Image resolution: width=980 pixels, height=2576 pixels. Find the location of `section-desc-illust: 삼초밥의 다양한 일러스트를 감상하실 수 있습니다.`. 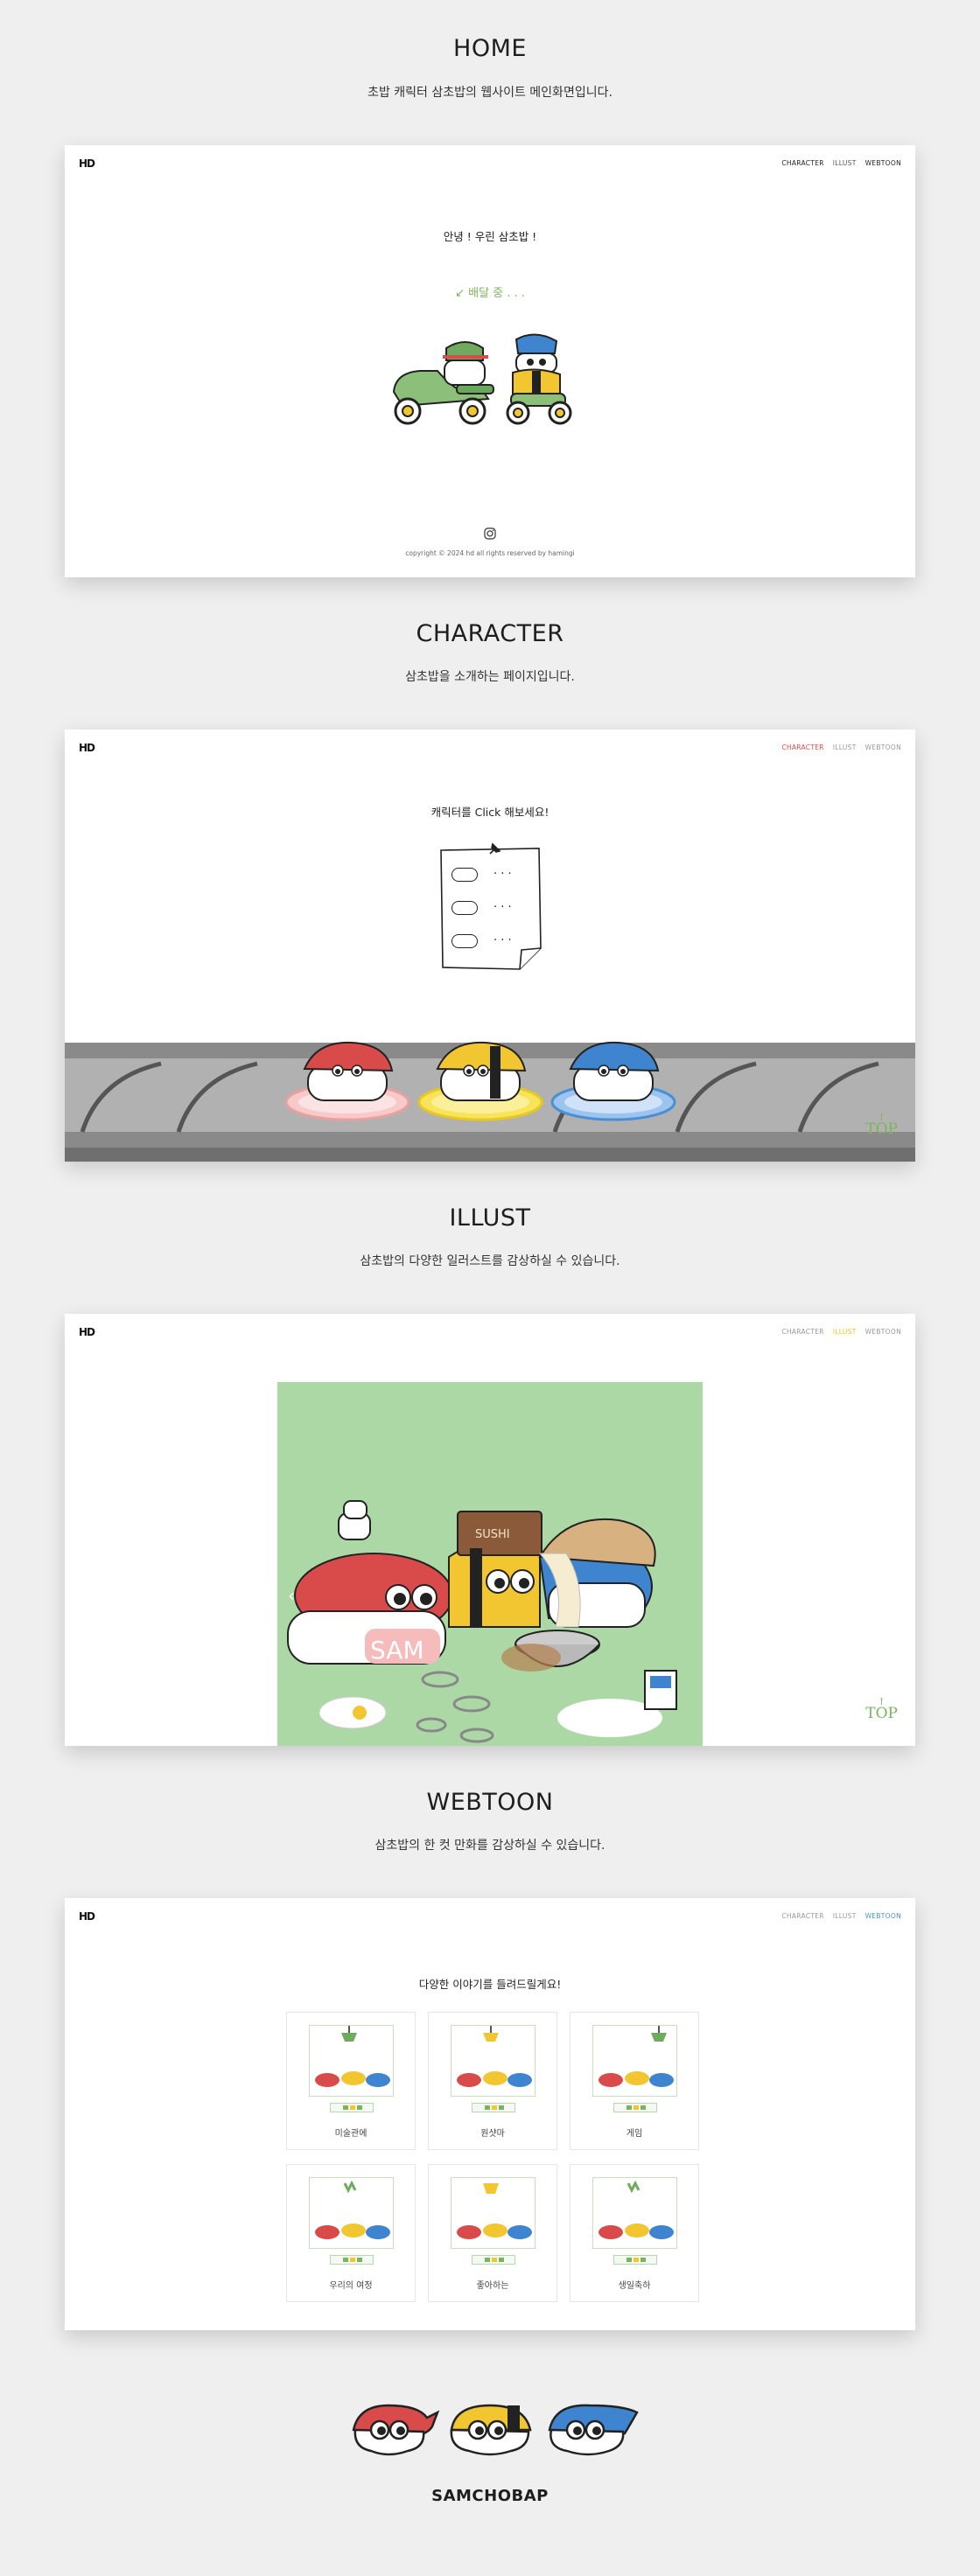

section-desc-illust: 삼초밥의 다양한 일러스트를 감상하실 수 있습니다. is located at coordinates (490, 1261).